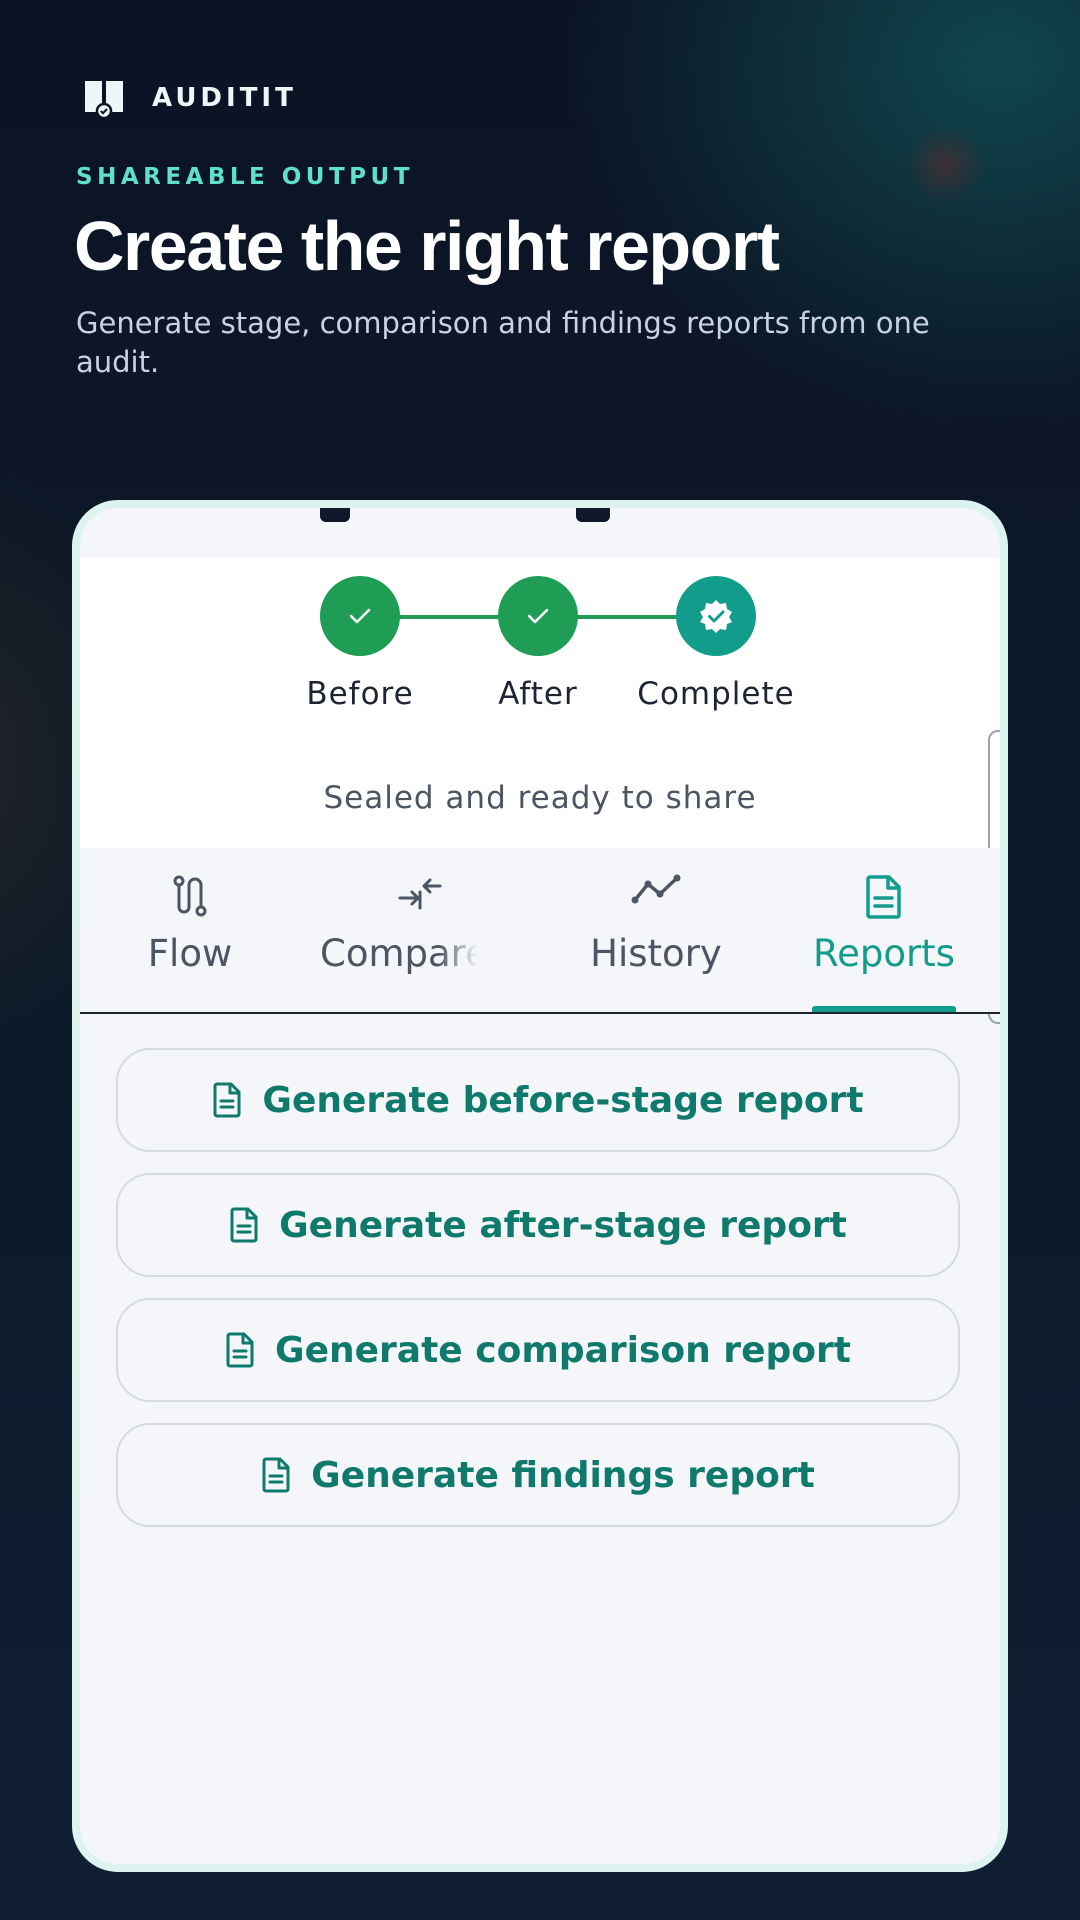 The width and height of the screenshot is (1080, 1920). Describe the element at coordinates (884, 930) in the screenshot. I see `tab-reports: Reports` at that location.